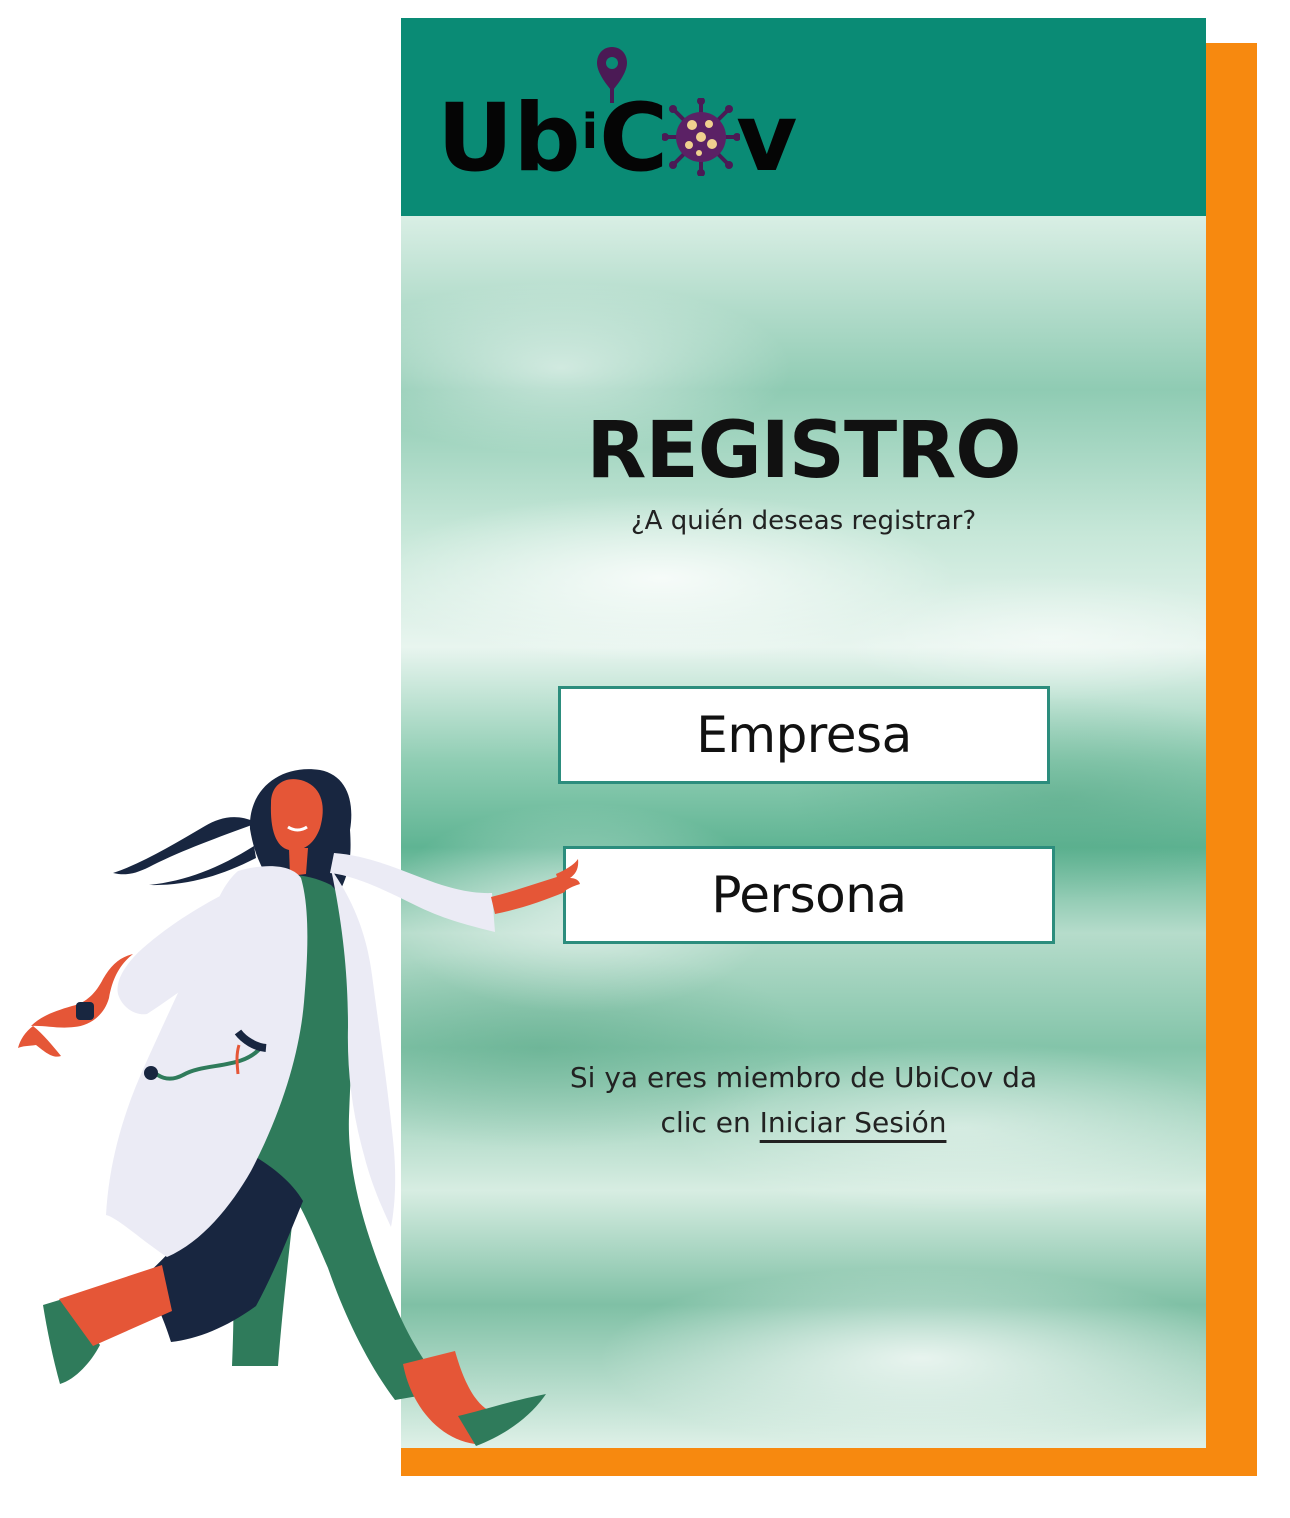 This screenshot has height=1518, width=1290. I want to click on logo-v: v, so click(767, 138).